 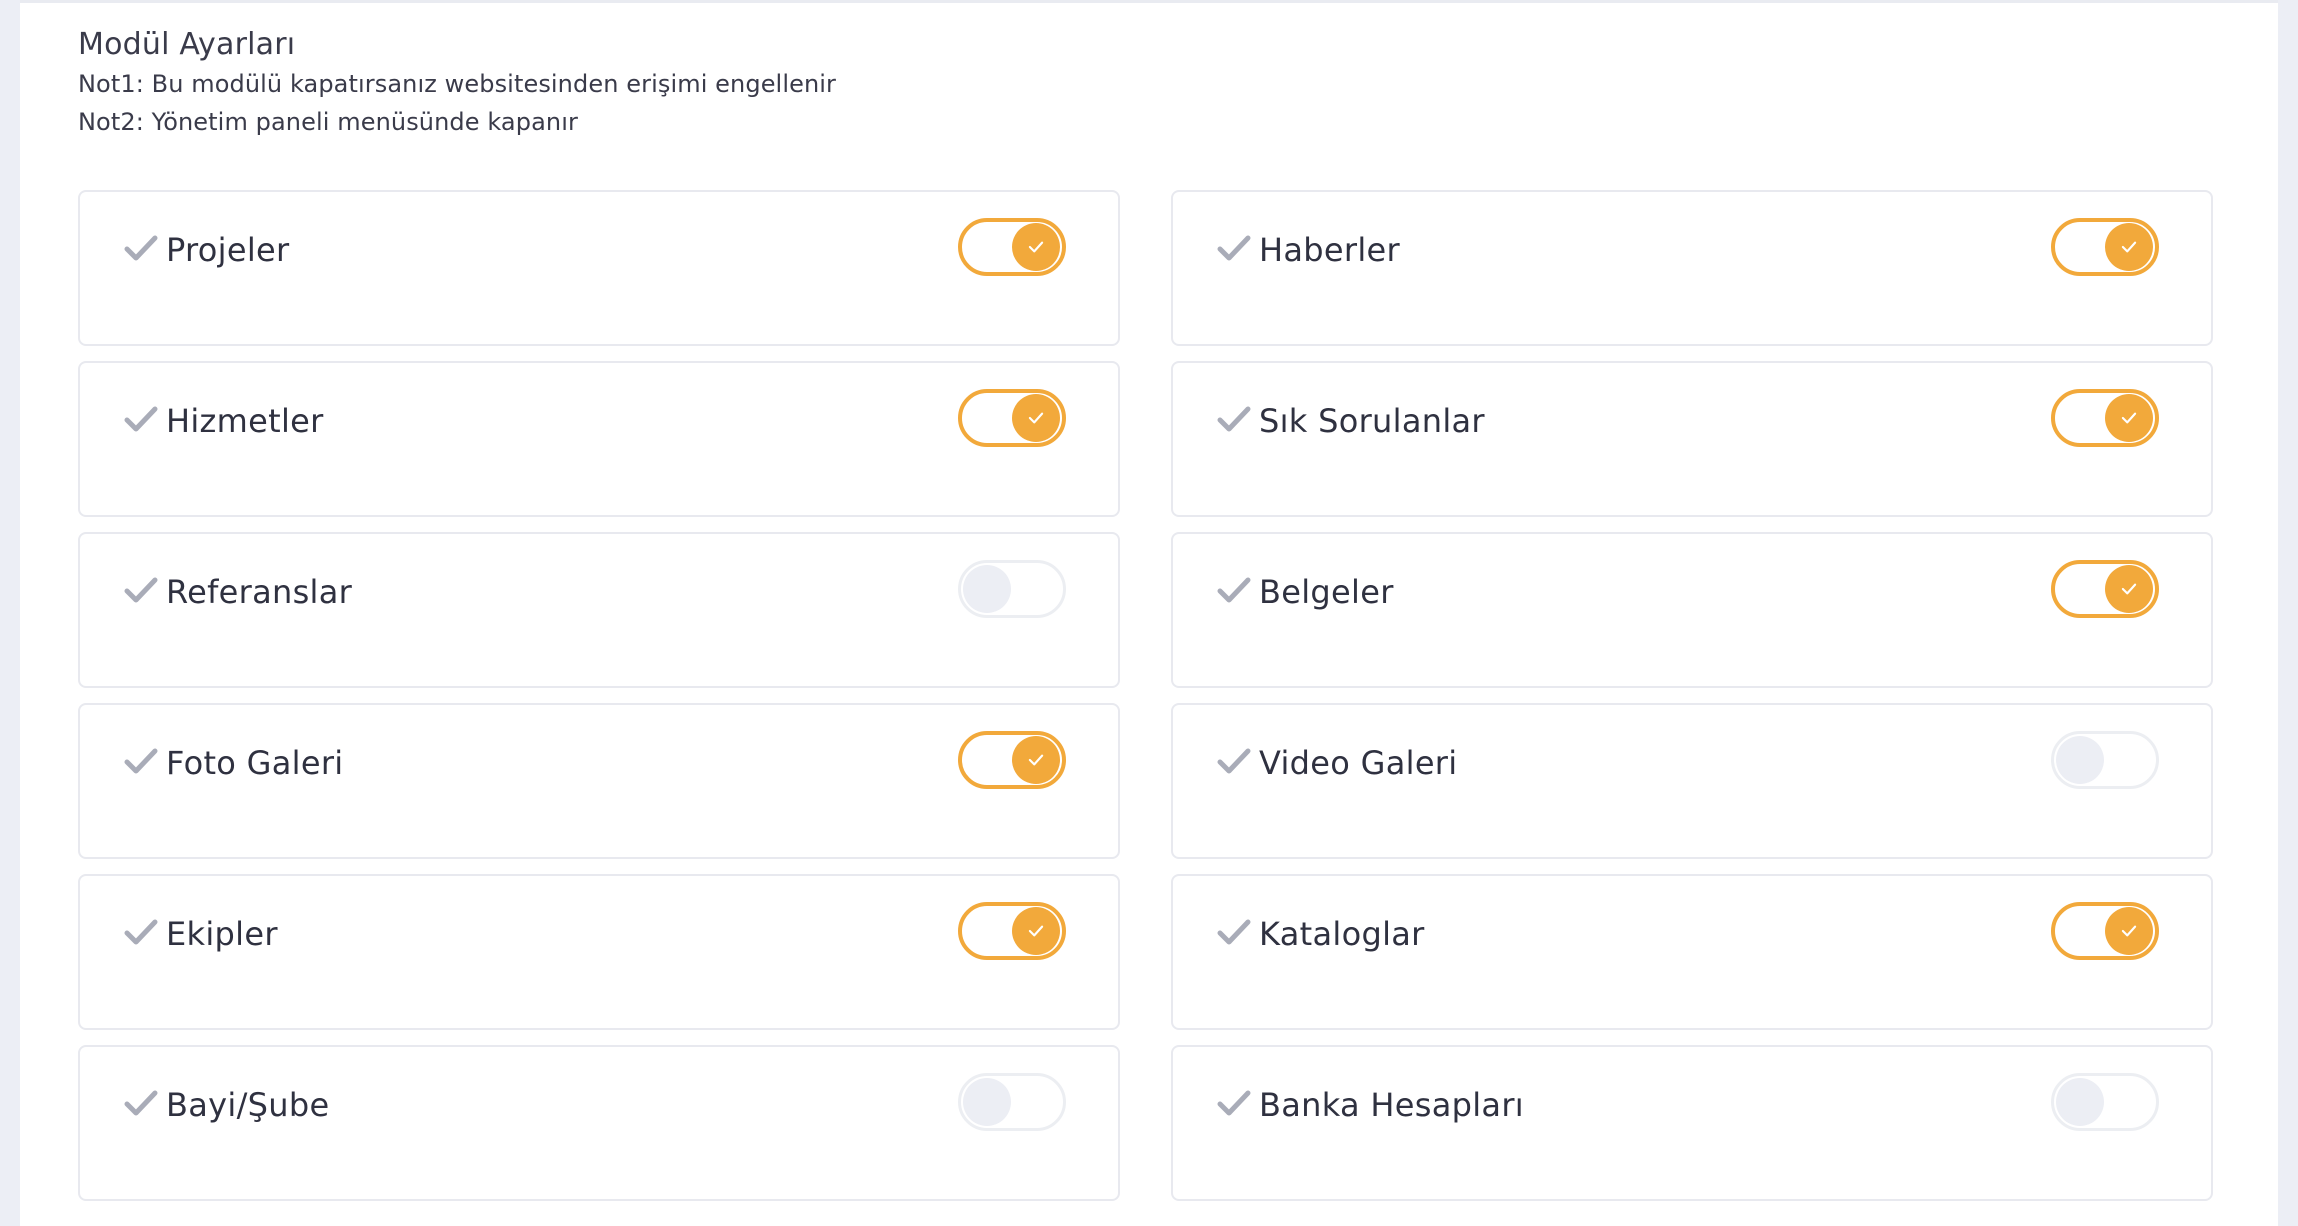 I want to click on toggle-switch-belgeler, so click(x=2105, y=589).